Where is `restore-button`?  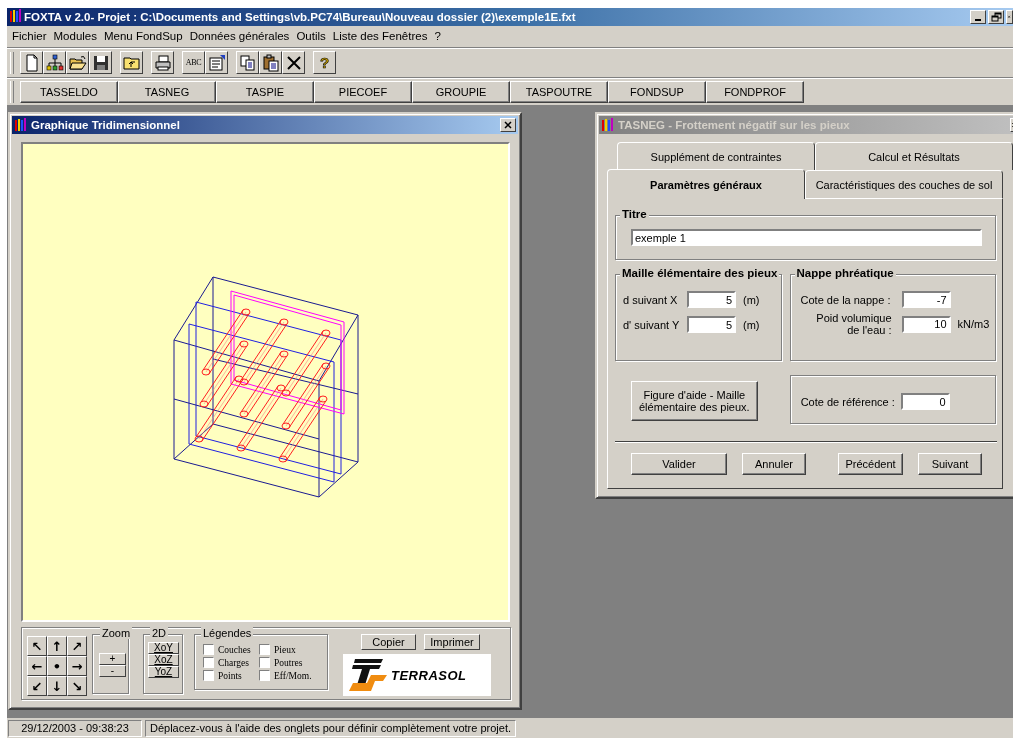 restore-button is located at coordinates (996, 17).